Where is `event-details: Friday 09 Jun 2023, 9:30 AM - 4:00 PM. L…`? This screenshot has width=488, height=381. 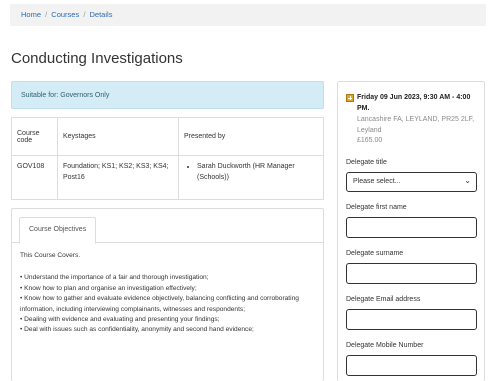 event-details: Friday 09 Jun 2023, 9:30 AM - 4:00 PM. L… is located at coordinates (411, 120).